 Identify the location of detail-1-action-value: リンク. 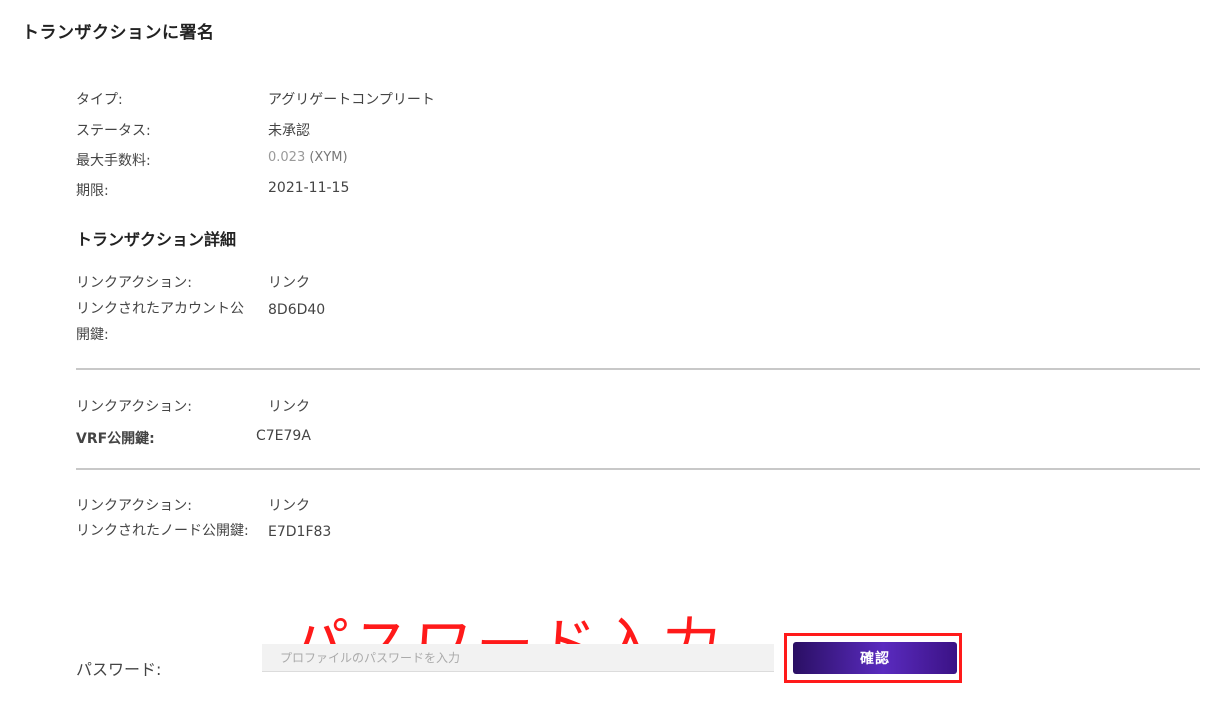
(289, 283).